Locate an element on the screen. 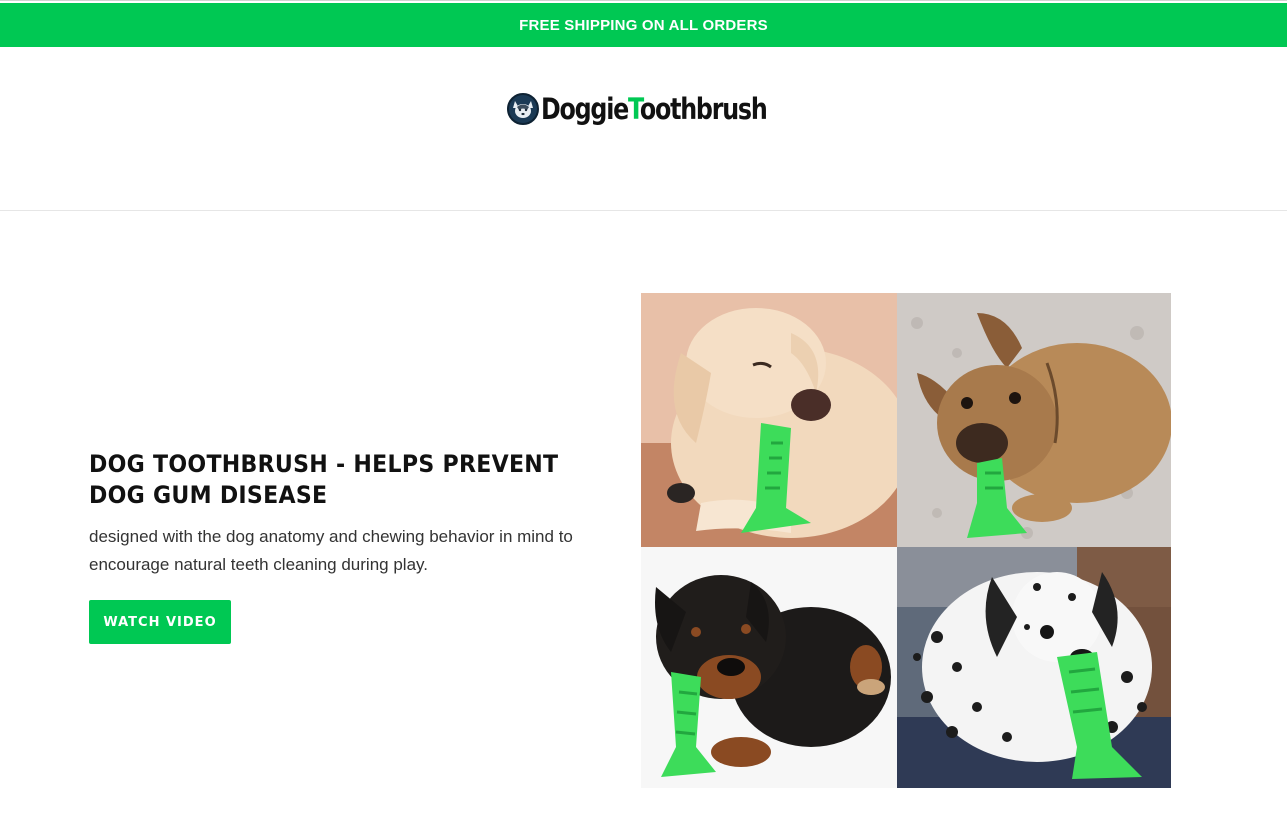 The width and height of the screenshot is (1287, 828). dalmatian-photo is located at coordinates (1034, 667).